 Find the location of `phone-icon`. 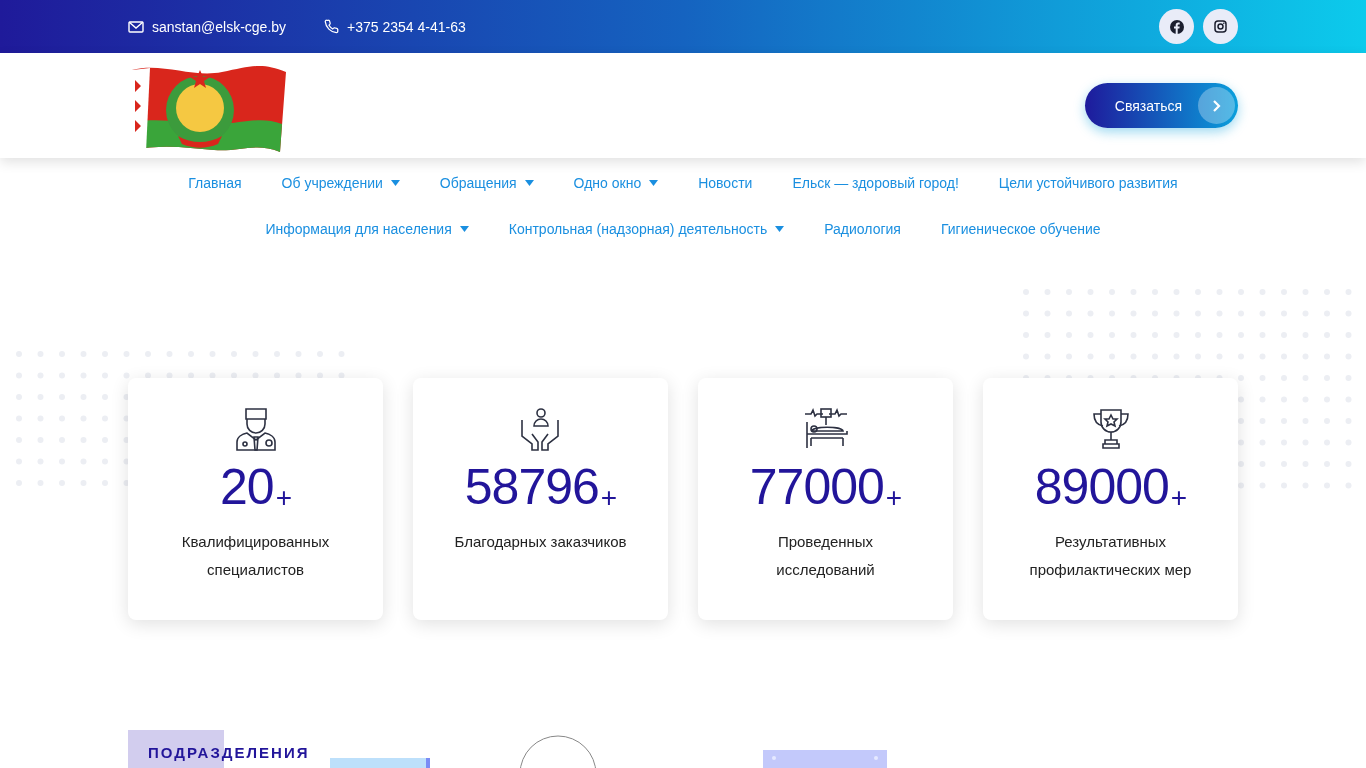

phone-icon is located at coordinates (332, 26).